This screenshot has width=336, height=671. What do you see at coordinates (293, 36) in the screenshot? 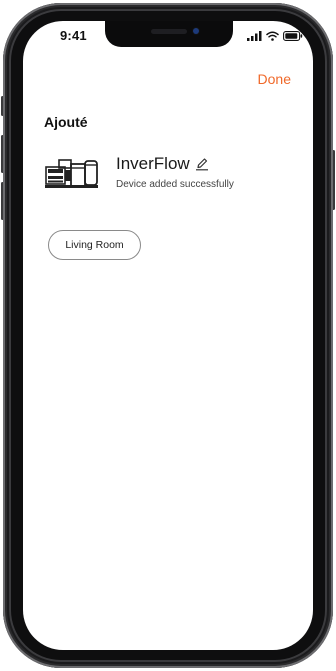
I see `battery-icon` at bounding box center [293, 36].